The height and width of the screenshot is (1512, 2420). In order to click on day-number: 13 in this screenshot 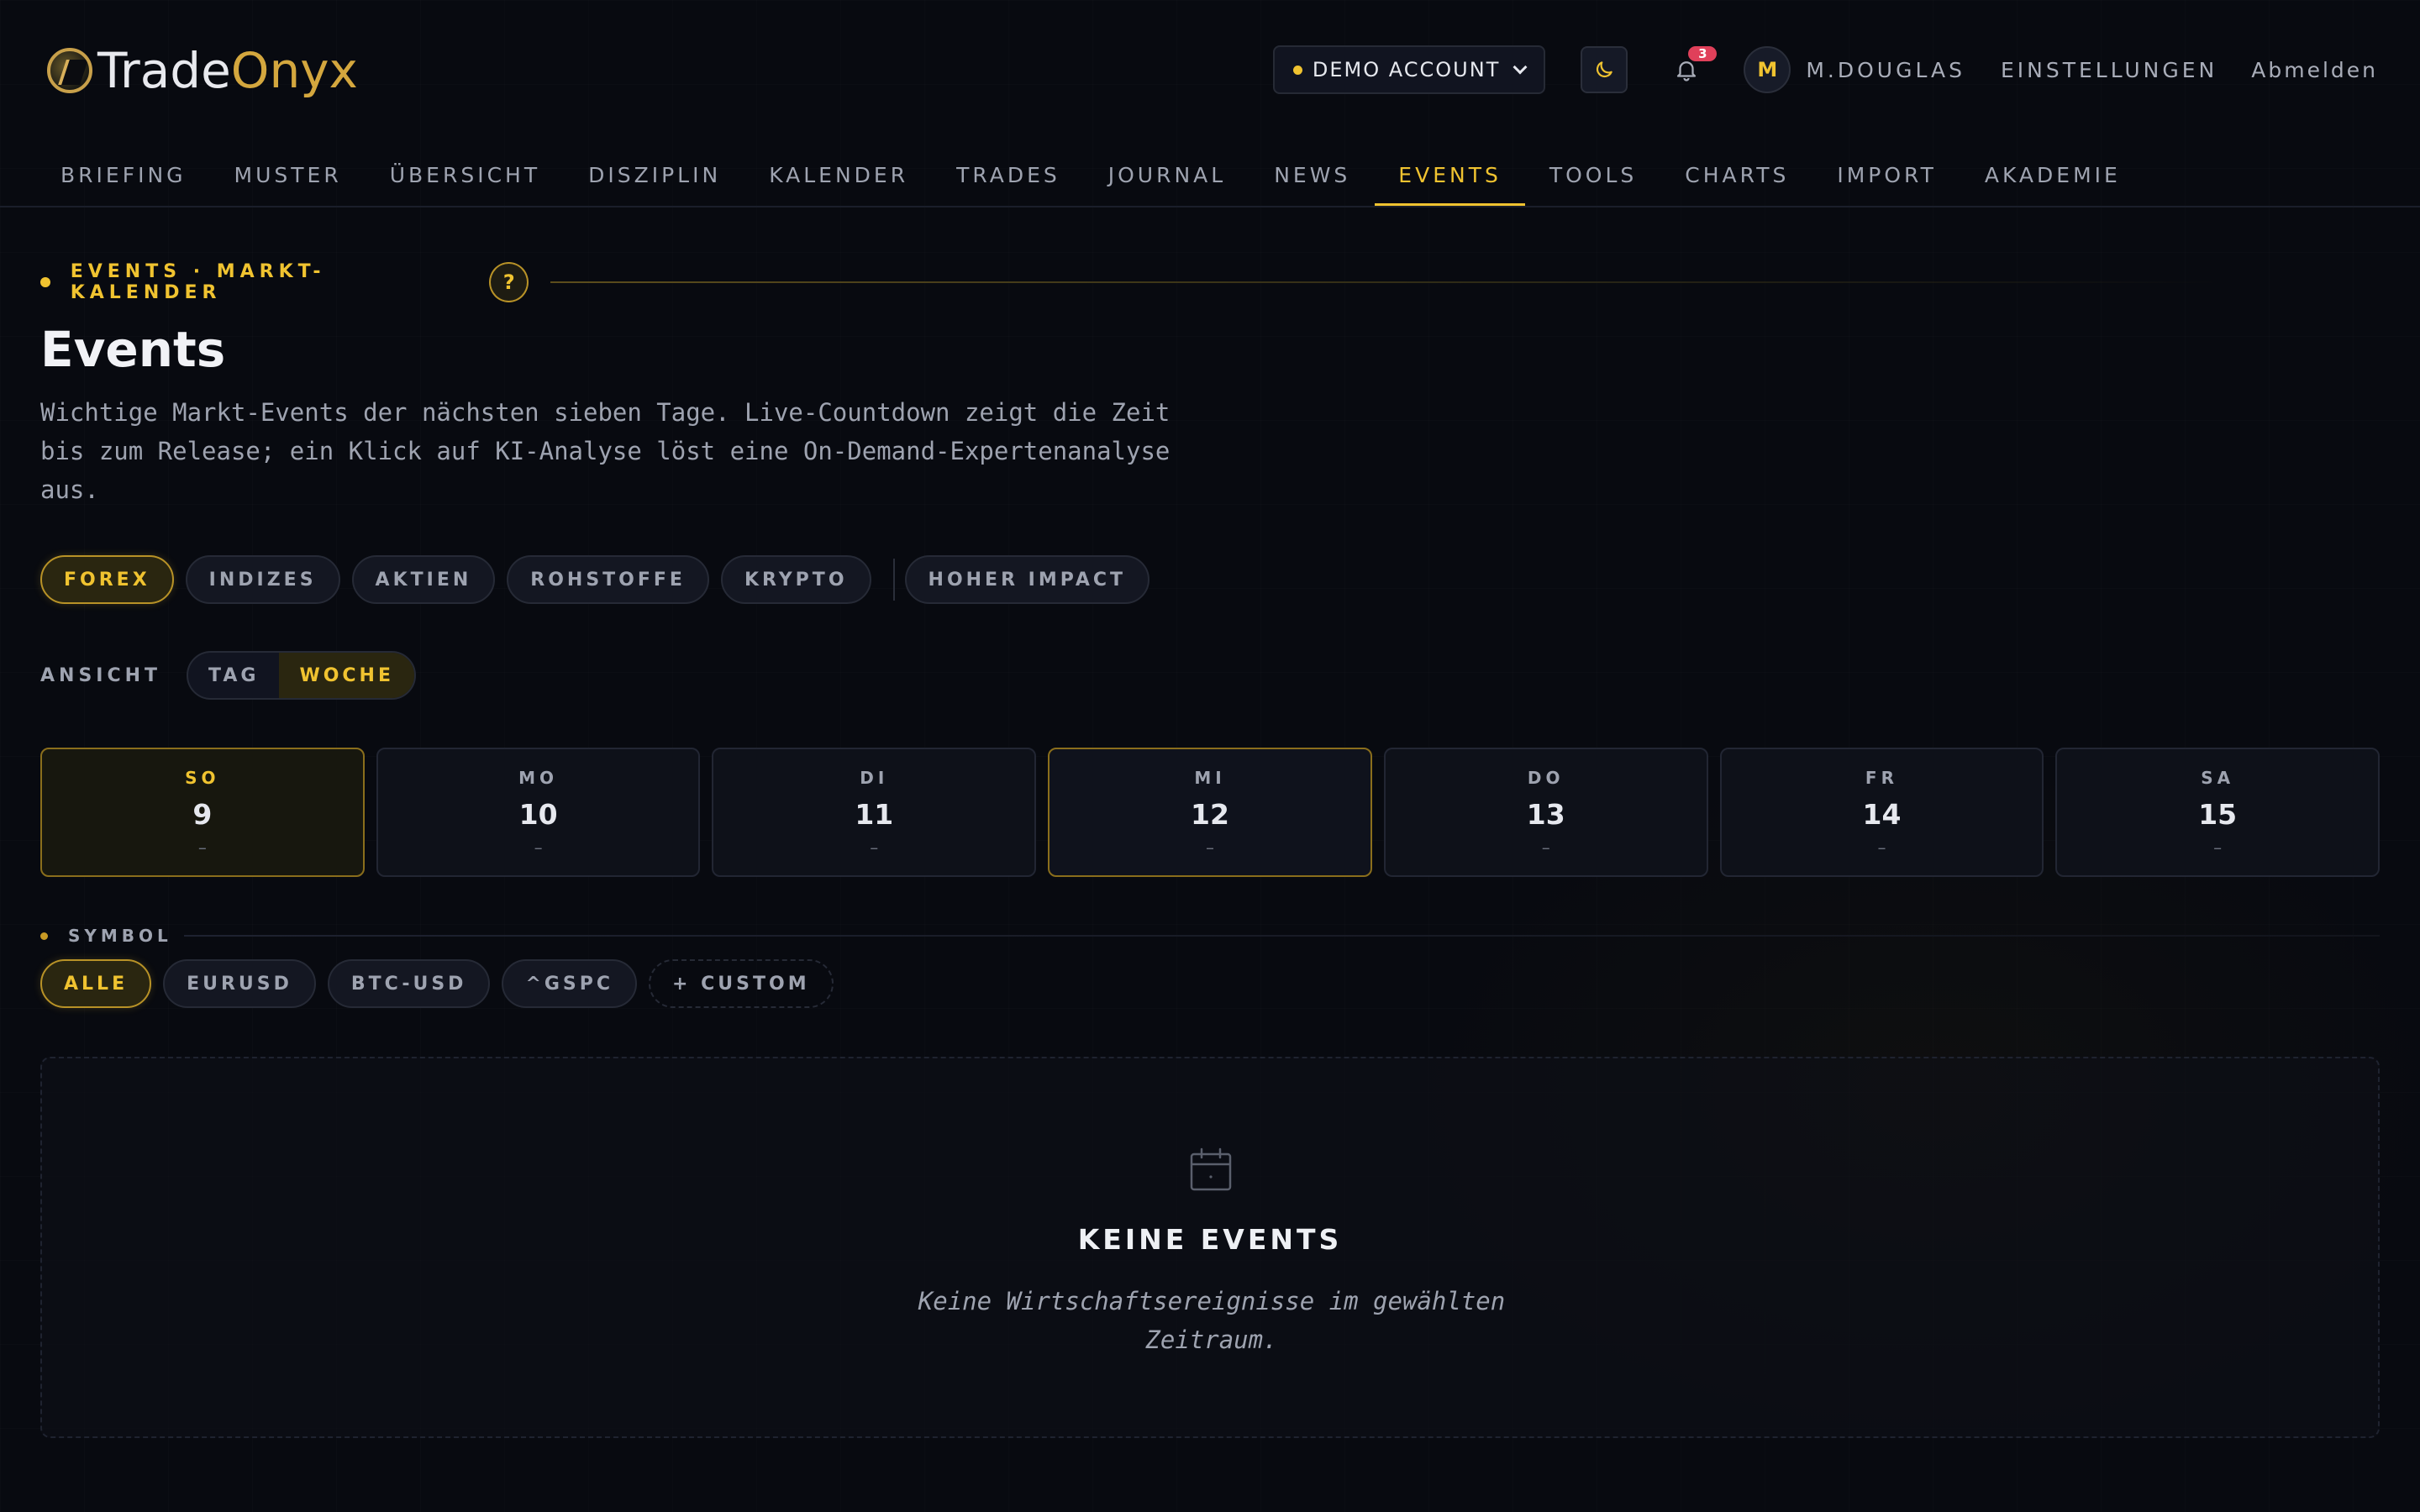, I will do `click(1545, 814)`.